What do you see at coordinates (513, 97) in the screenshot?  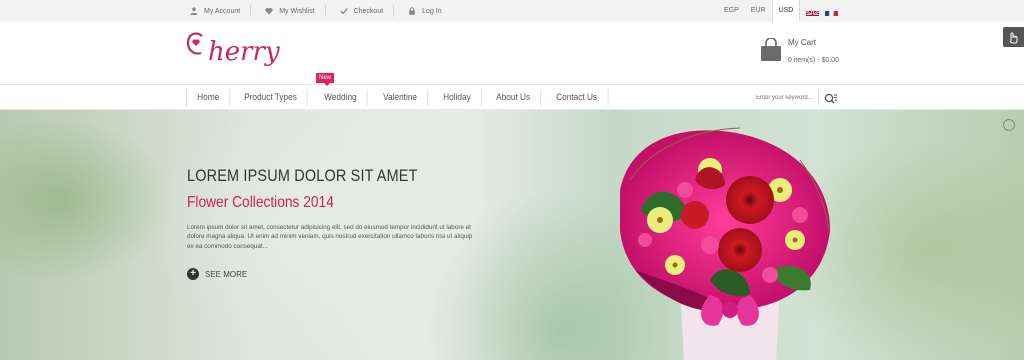 I see `nav-about-us: About Us` at bounding box center [513, 97].